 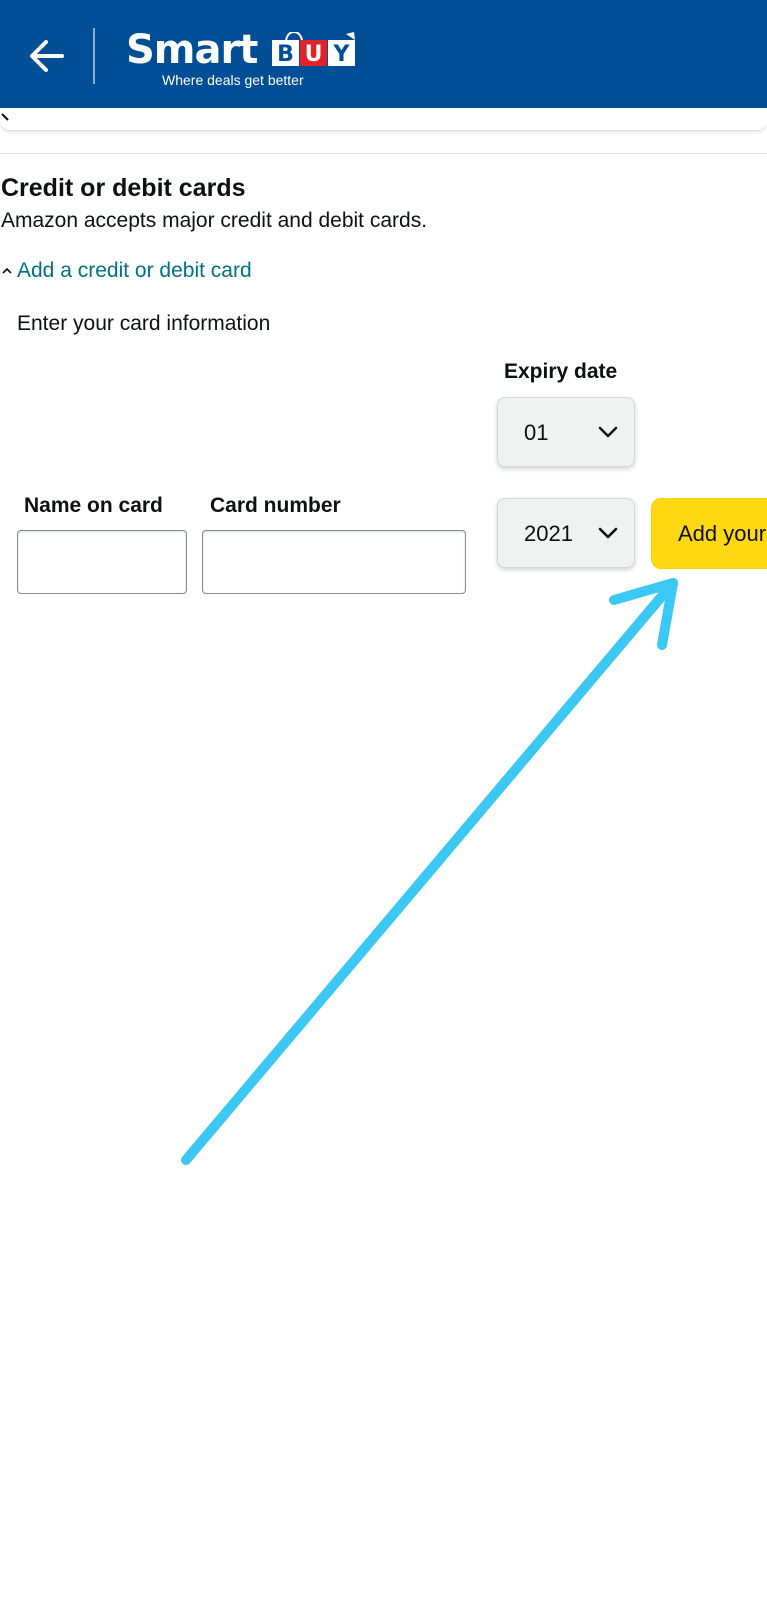 What do you see at coordinates (383, 119) in the screenshot?
I see `search-bar-edge` at bounding box center [383, 119].